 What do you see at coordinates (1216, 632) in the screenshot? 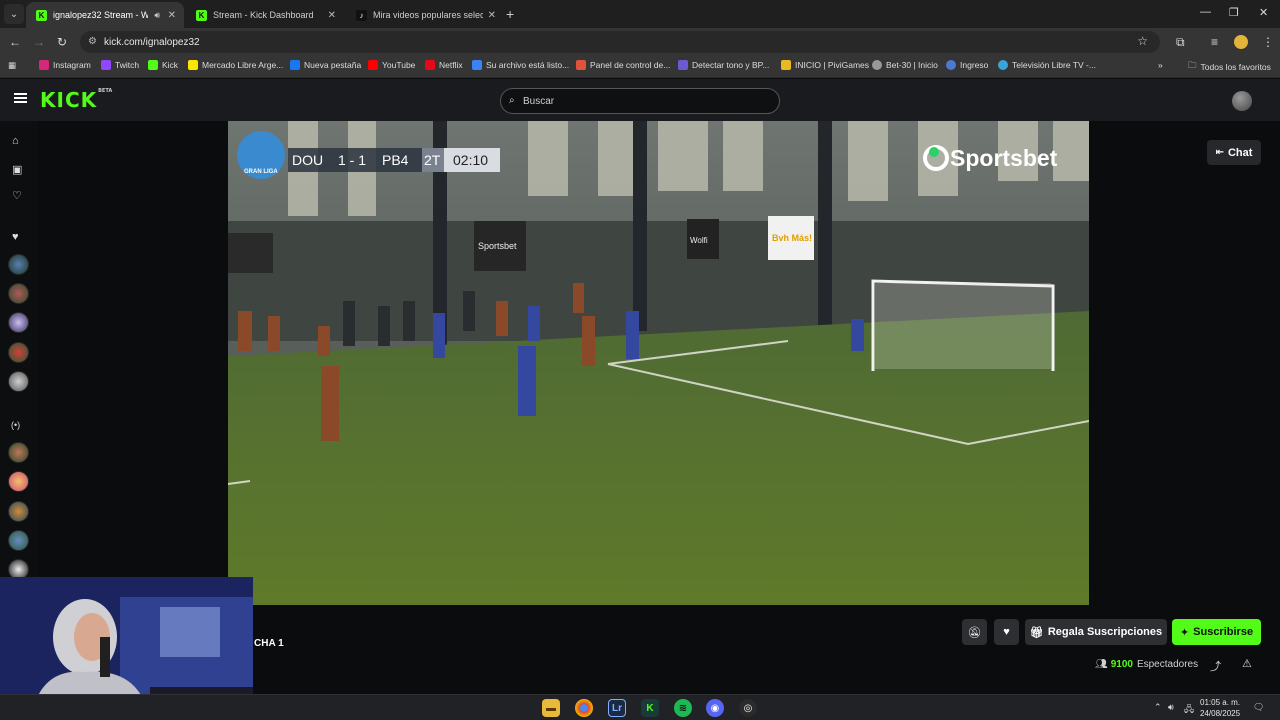
I see `subscribe-button: ✦ Suscribirse` at bounding box center [1216, 632].